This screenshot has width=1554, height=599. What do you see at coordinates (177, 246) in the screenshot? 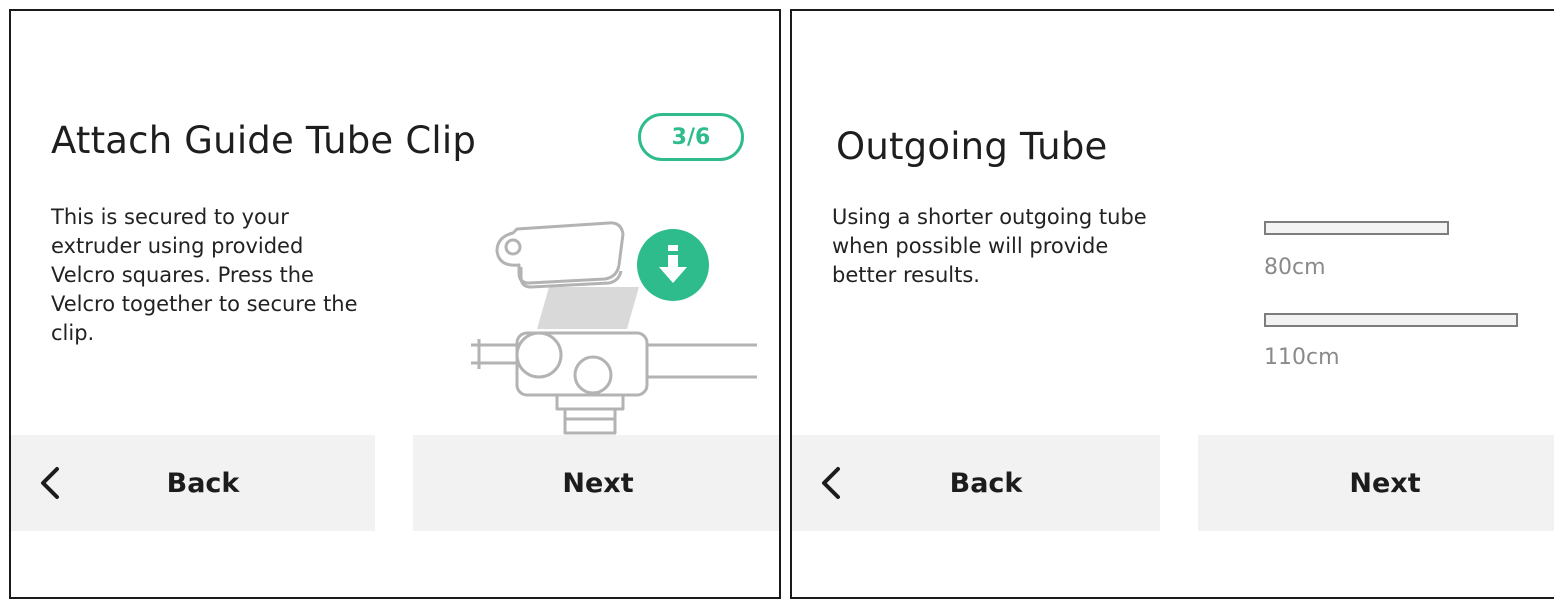
I see `instruction-line: extruder using provided` at bounding box center [177, 246].